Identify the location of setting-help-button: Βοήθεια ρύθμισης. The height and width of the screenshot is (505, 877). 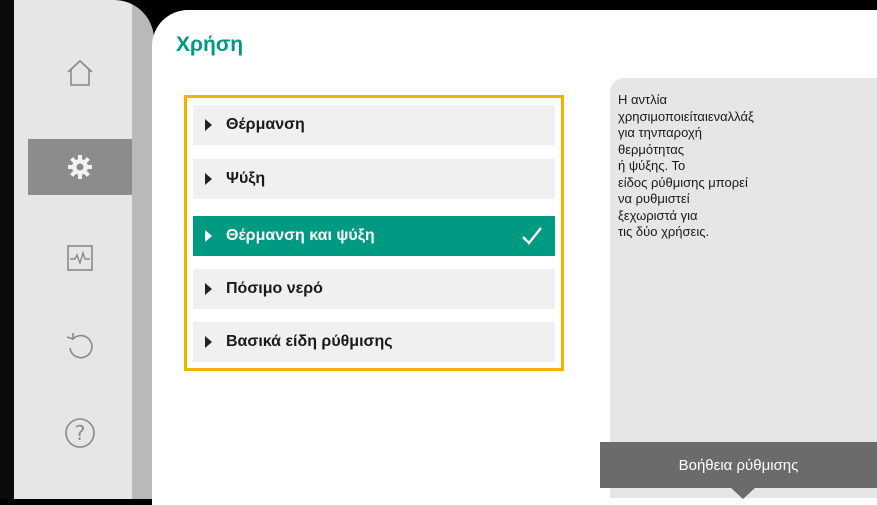
(738, 465).